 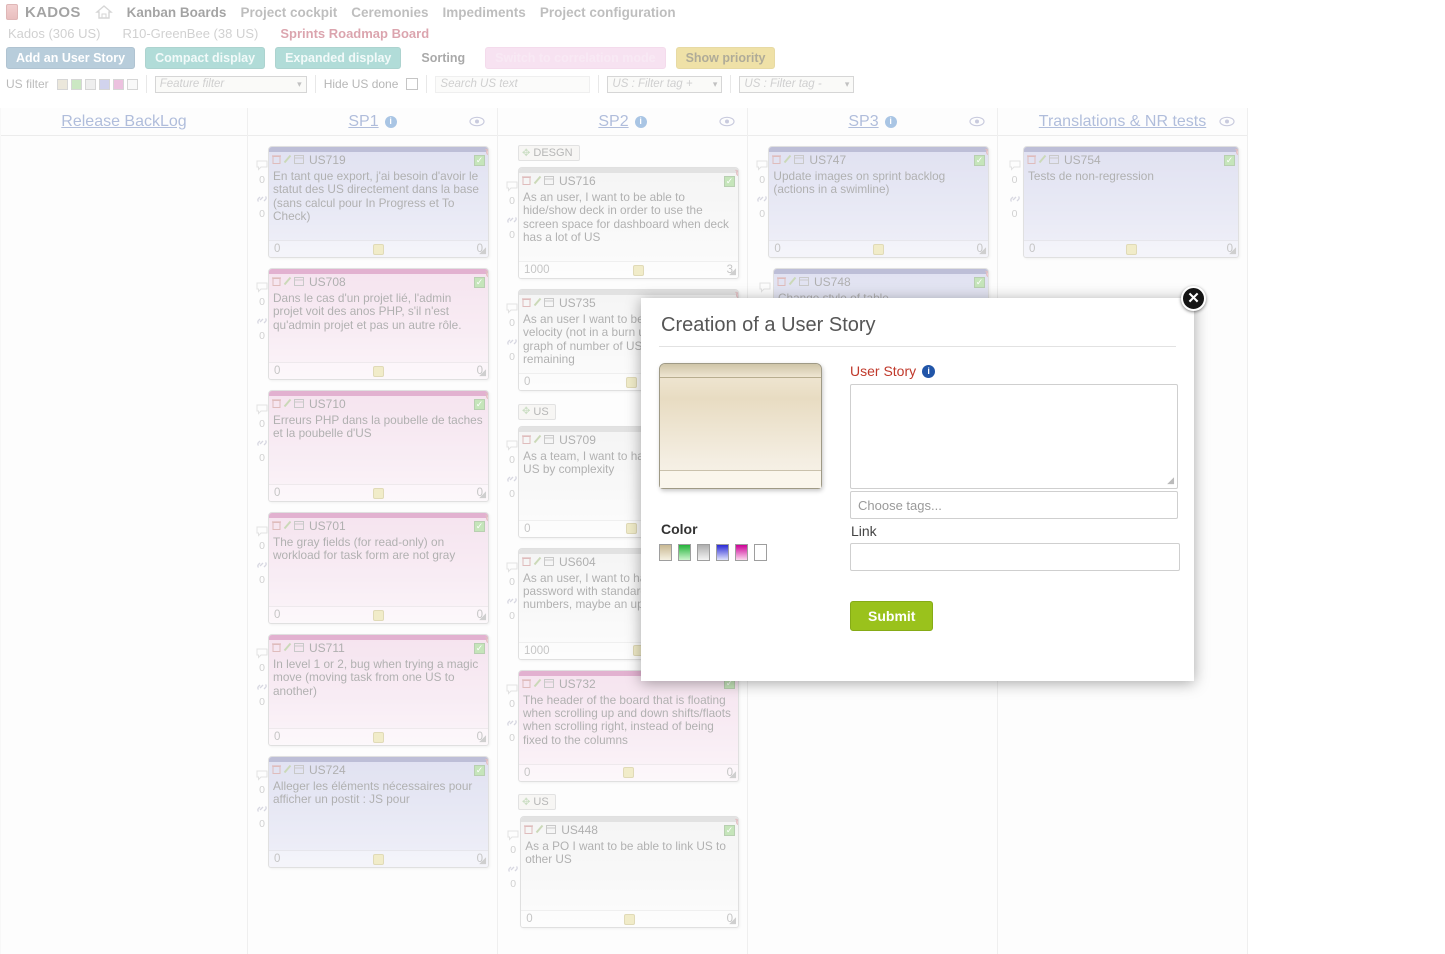 What do you see at coordinates (132, 84) in the screenshot?
I see `swatch-white` at bounding box center [132, 84].